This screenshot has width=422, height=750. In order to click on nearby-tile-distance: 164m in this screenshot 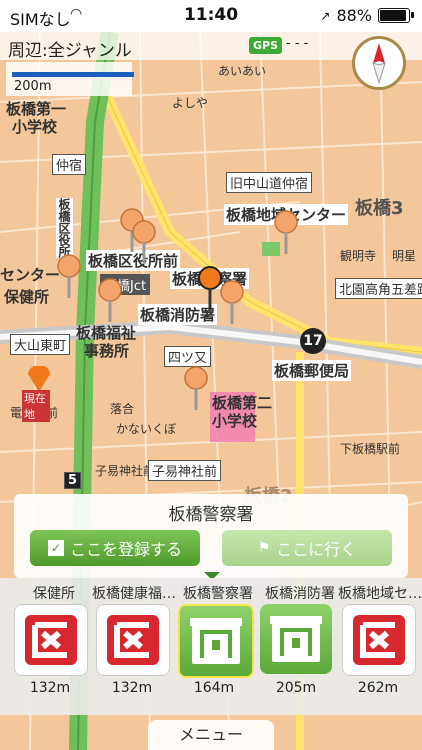, I will do `click(214, 688)`.